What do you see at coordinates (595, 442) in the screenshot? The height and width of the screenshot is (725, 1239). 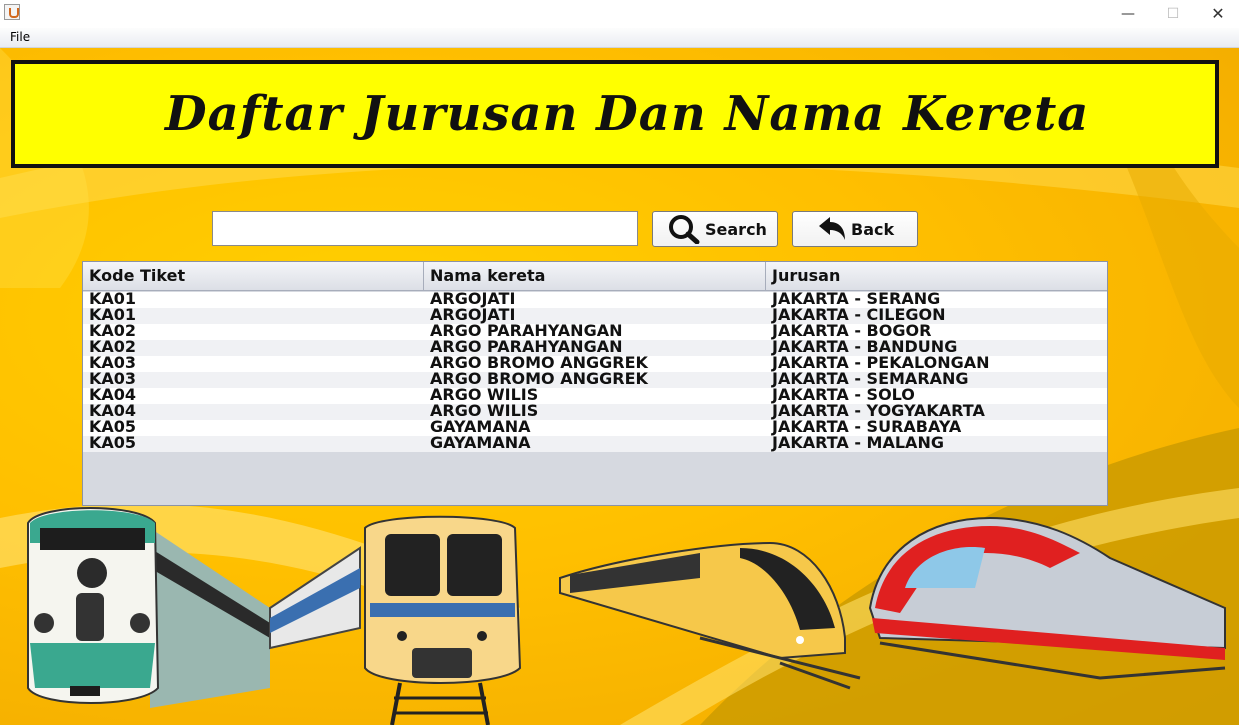 I see `table-row: KA05 GAYAMANA JAKARTA - MALANG` at bounding box center [595, 442].